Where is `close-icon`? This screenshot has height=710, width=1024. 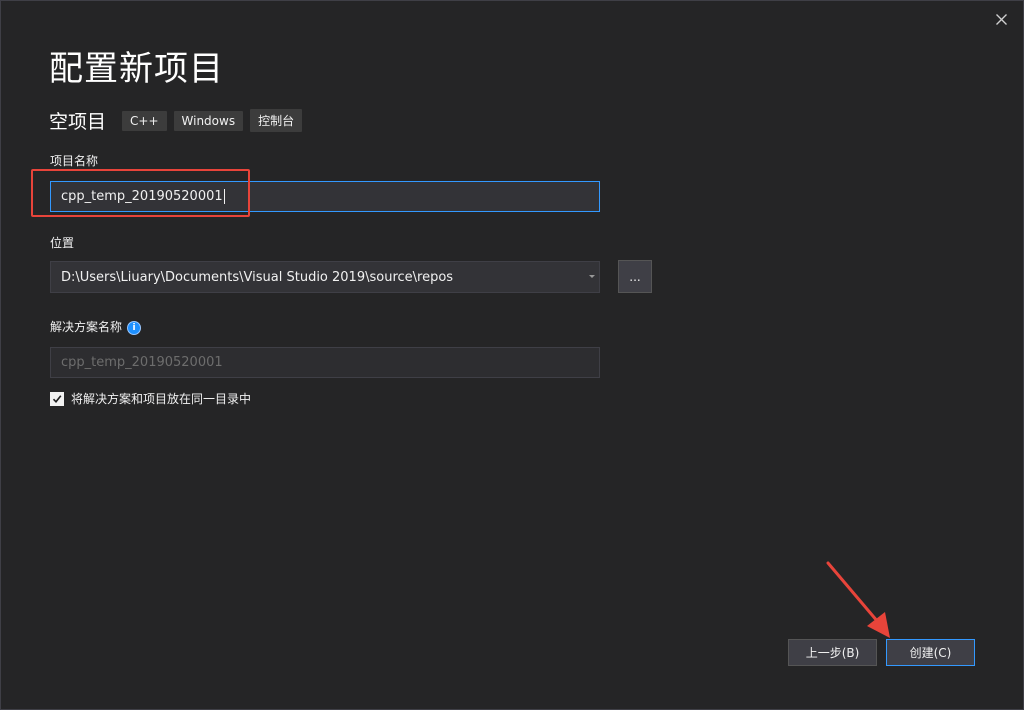
close-icon is located at coordinates (1001, 19).